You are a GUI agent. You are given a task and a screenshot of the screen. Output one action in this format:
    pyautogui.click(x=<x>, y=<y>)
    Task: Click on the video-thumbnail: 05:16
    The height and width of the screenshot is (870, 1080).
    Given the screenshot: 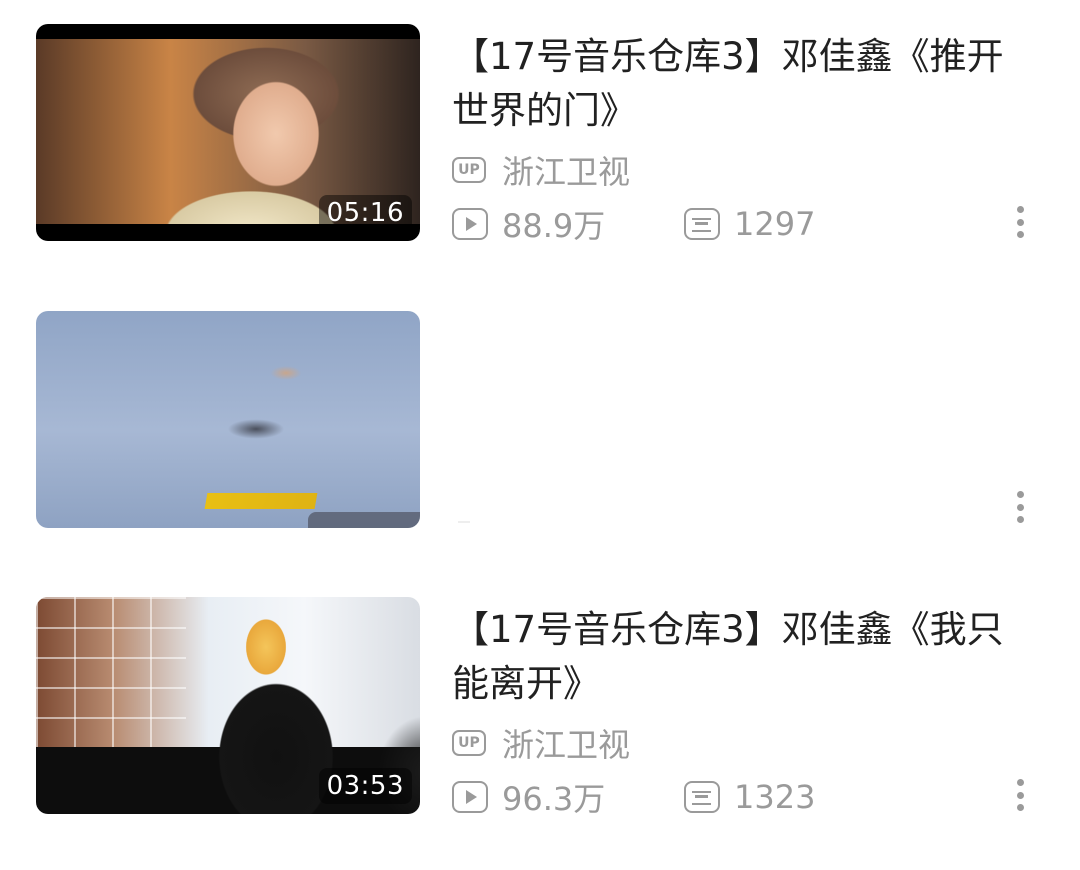 What is the action you would take?
    pyautogui.click(x=228, y=132)
    